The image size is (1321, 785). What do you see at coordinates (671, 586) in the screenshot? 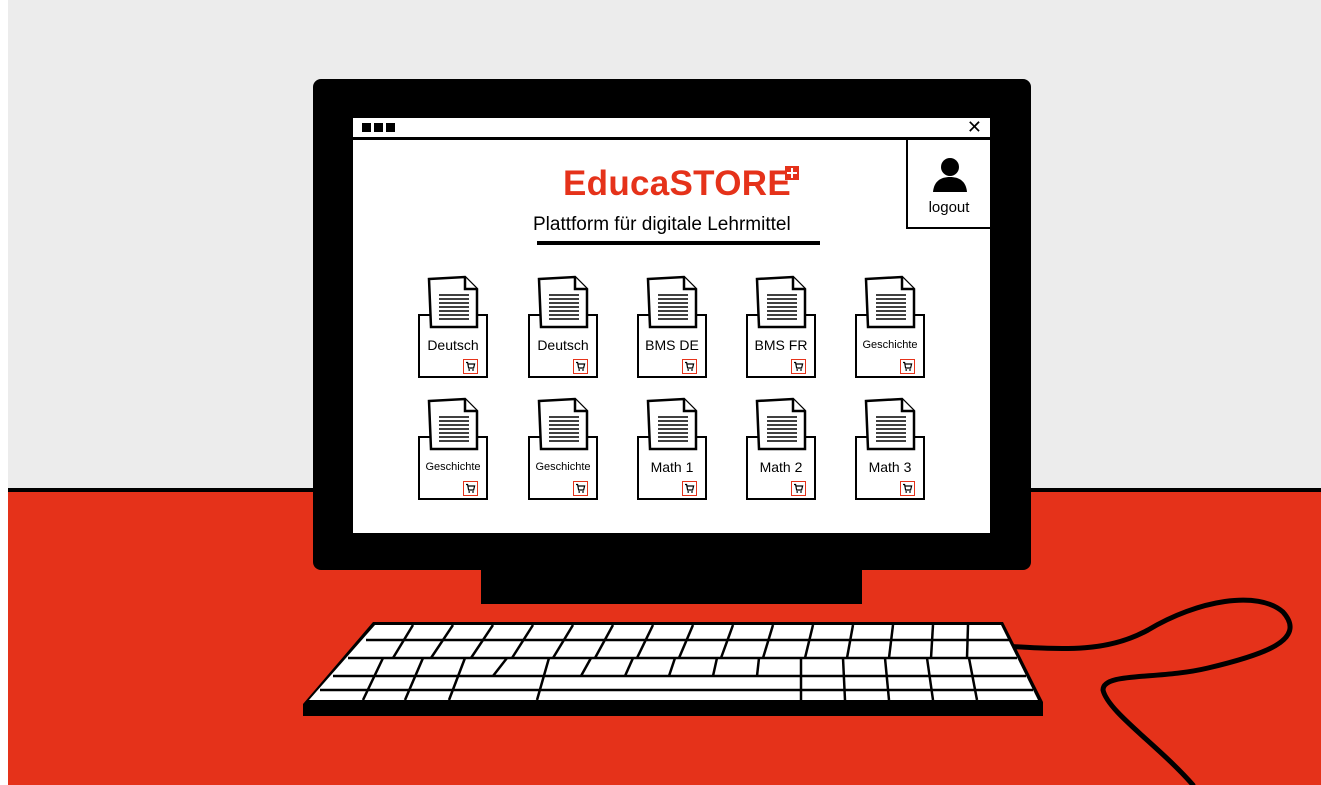
I see `monitor-stand` at bounding box center [671, 586].